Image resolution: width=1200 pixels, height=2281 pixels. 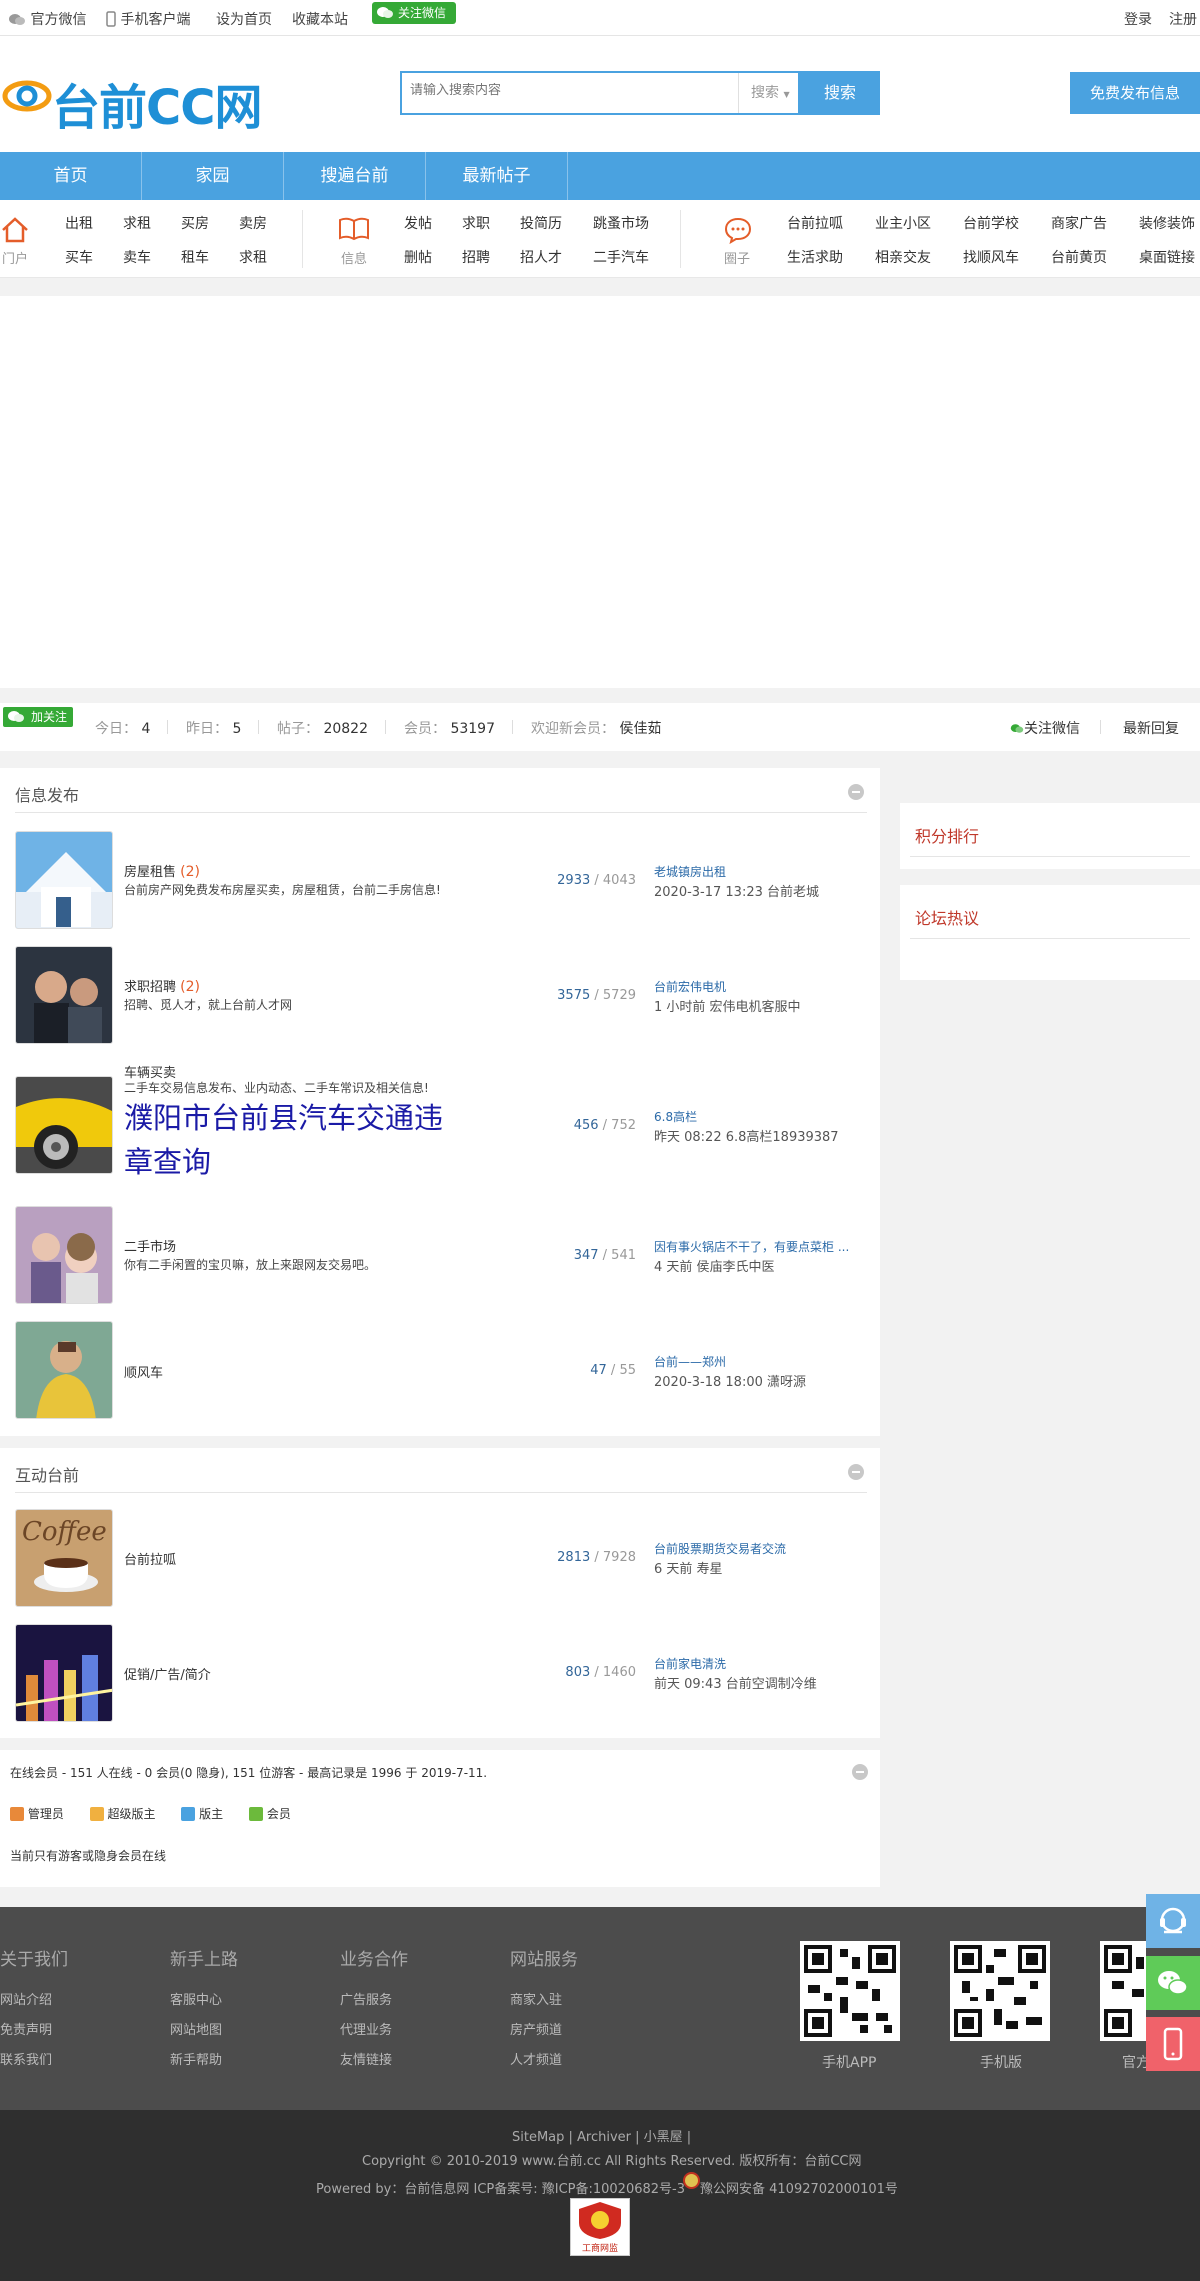 What do you see at coordinates (88, 1856) in the screenshot?
I see `online-note: 当前只有游客或隐身会员在线` at bounding box center [88, 1856].